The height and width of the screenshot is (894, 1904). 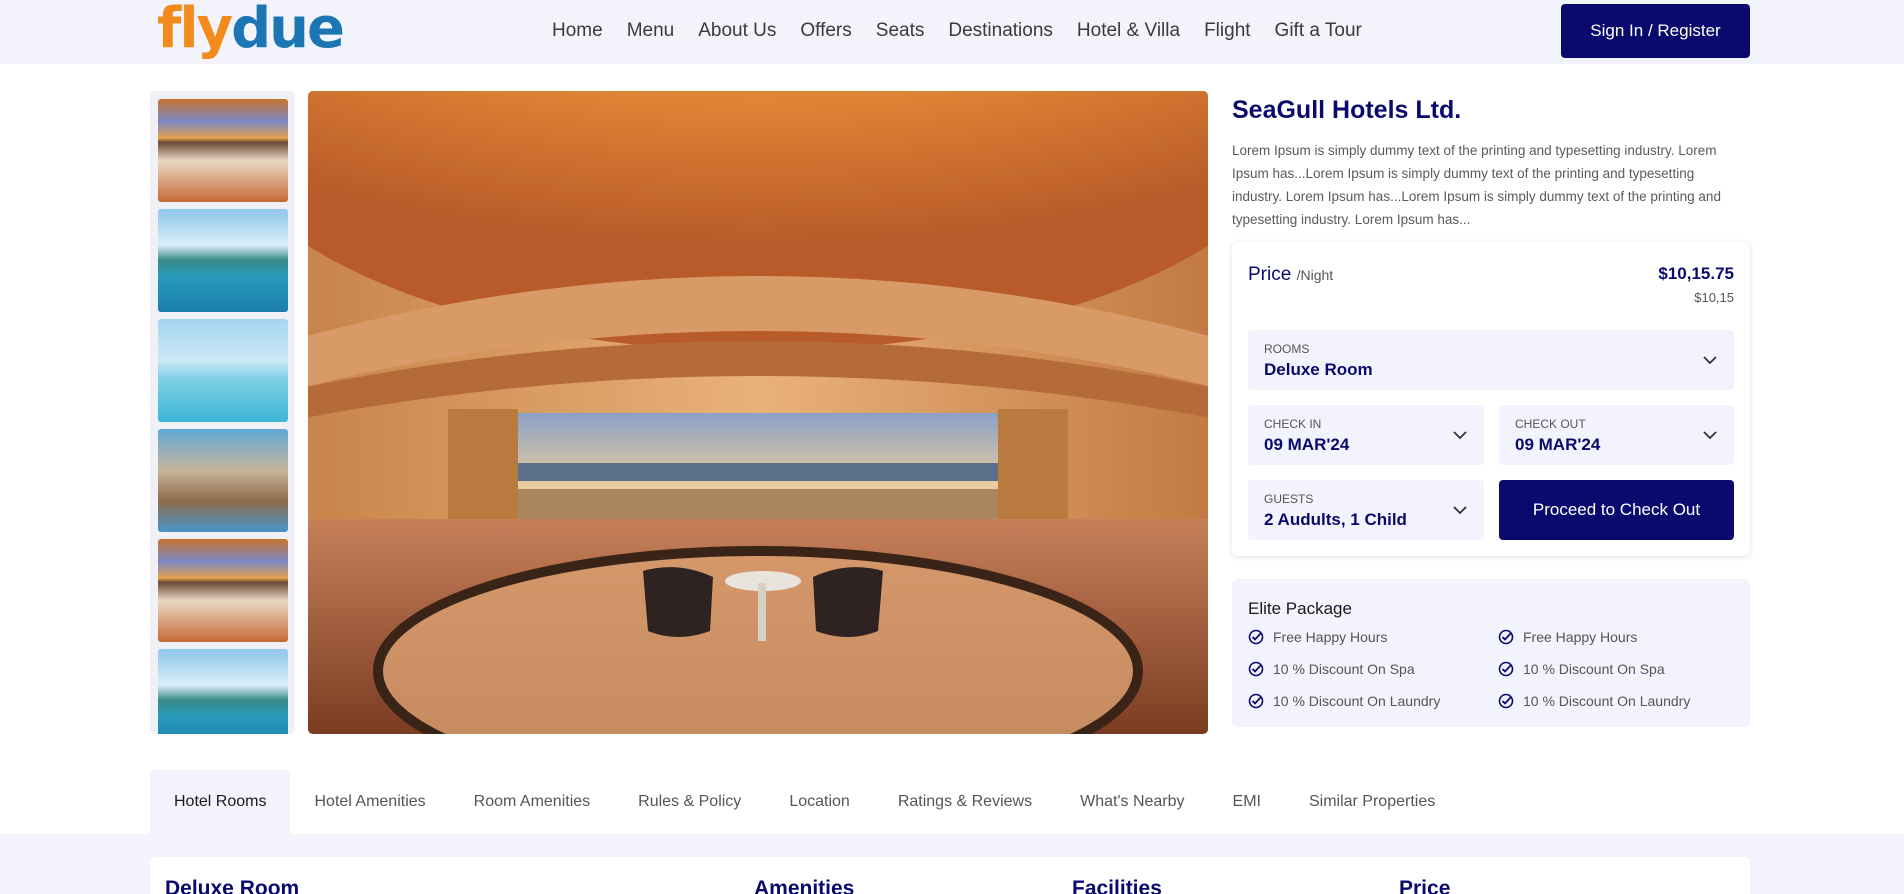 I want to click on sign-in-register-button: Sign In / Register, so click(x=1655, y=31).